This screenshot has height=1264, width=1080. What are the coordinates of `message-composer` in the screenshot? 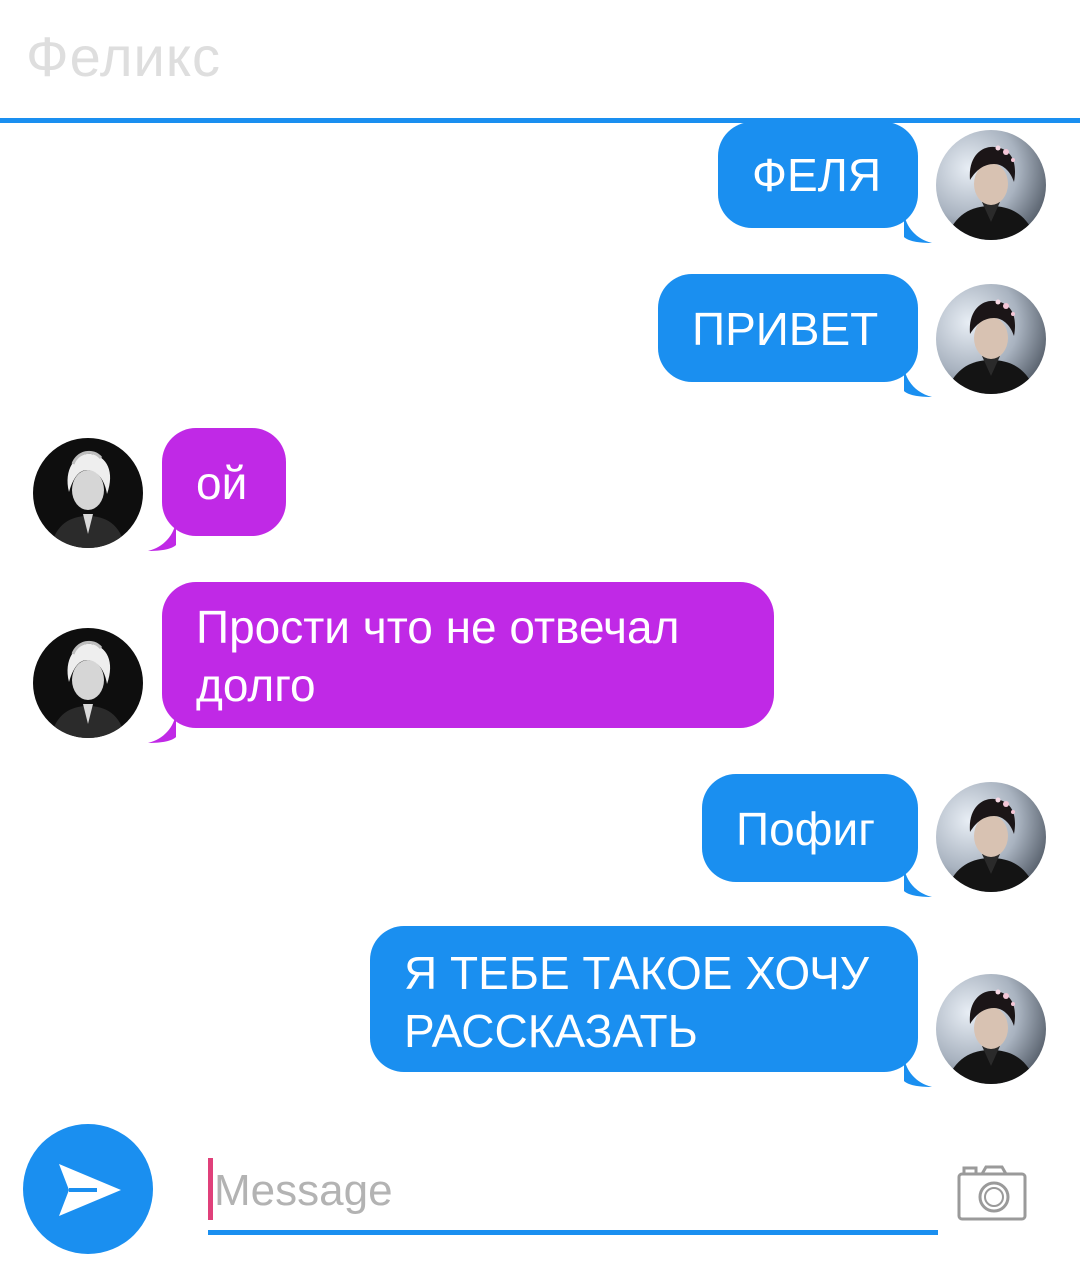 It's located at (540, 1187).